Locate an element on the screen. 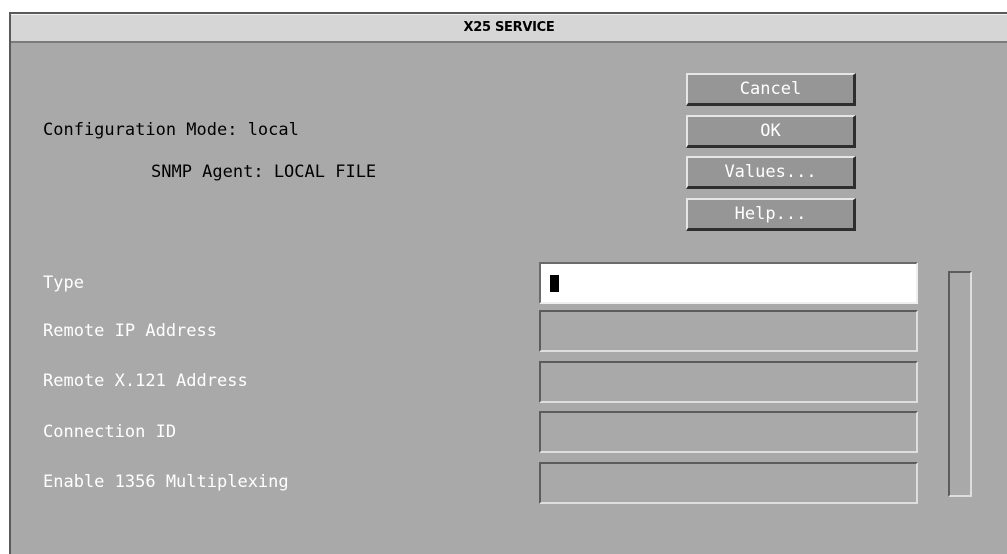 This screenshot has width=1007, height=554. type-label: Type is located at coordinates (63, 283).